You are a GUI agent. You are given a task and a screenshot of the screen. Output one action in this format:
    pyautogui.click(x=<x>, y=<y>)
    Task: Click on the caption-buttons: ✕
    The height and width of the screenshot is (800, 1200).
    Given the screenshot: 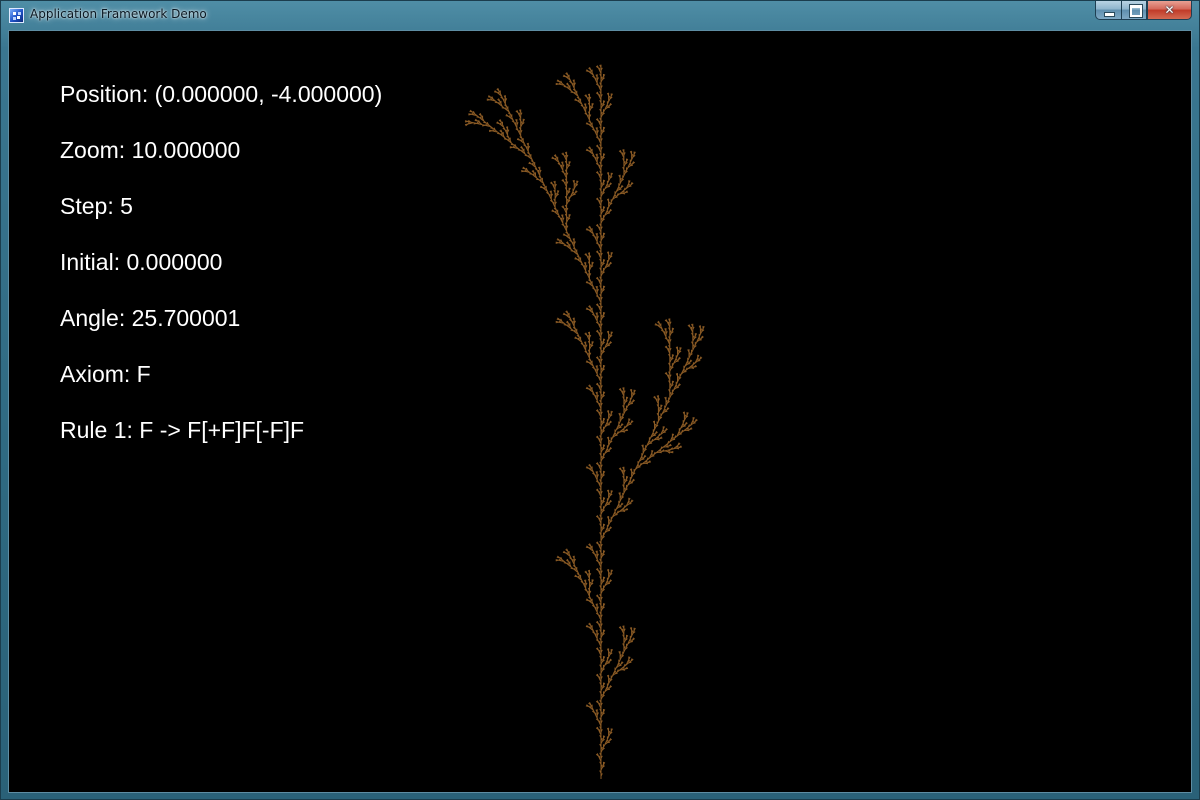 What is the action you would take?
    pyautogui.click(x=1143, y=10)
    